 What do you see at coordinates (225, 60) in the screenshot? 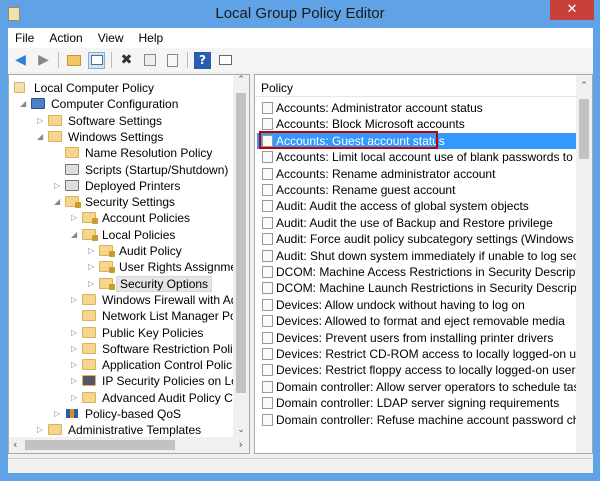
I see `show-hide-action-pane-icon` at bounding box center [225, 60].